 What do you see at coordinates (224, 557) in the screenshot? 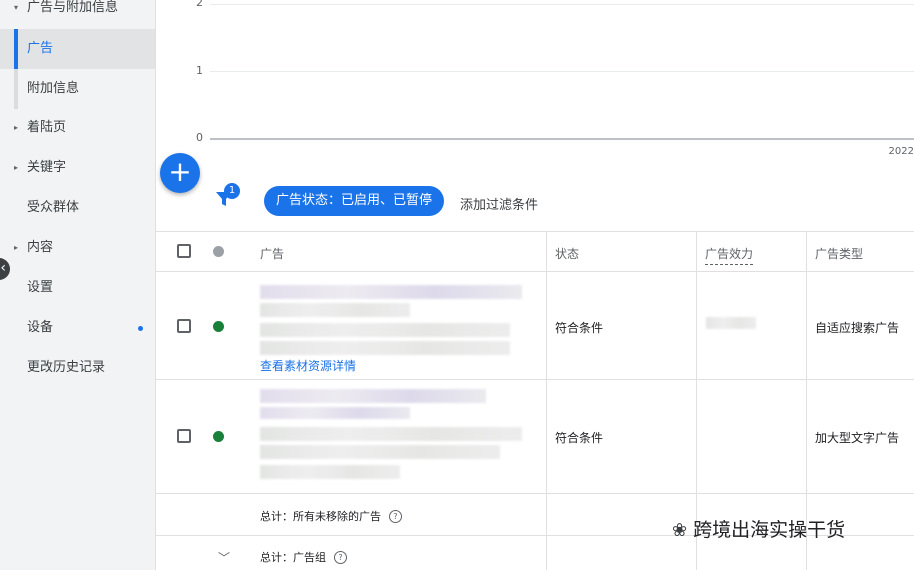
I see `chevron-down-icon: ﹀` at bounding box center [224, 557].